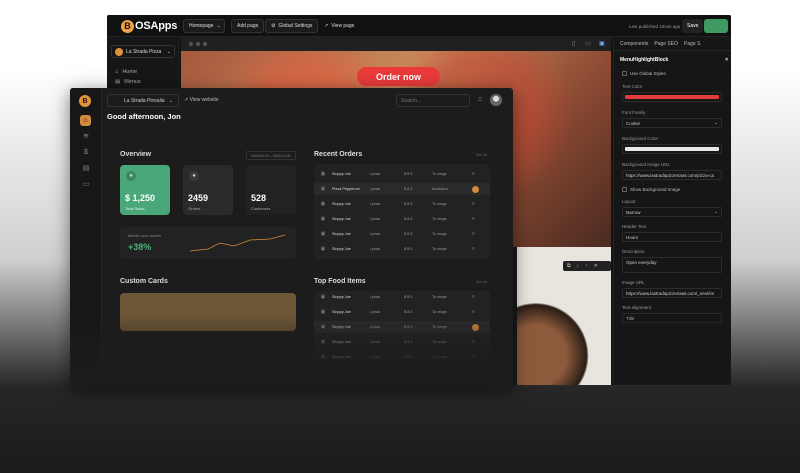 The height and width of the screenshot is (473, 800). I want to click on item-status: To range, so click(439, 204).